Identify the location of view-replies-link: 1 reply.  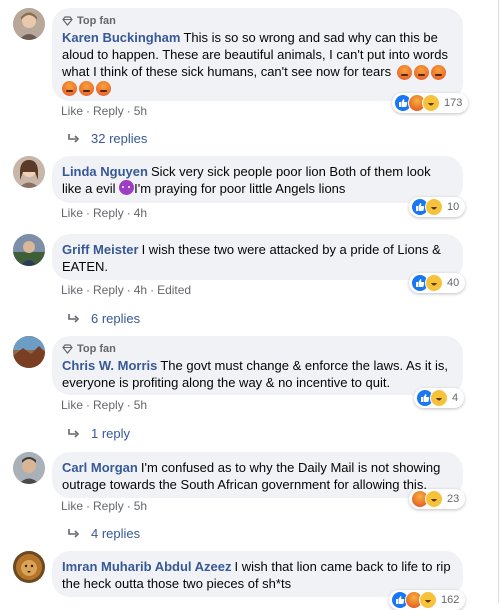
(99, 433).